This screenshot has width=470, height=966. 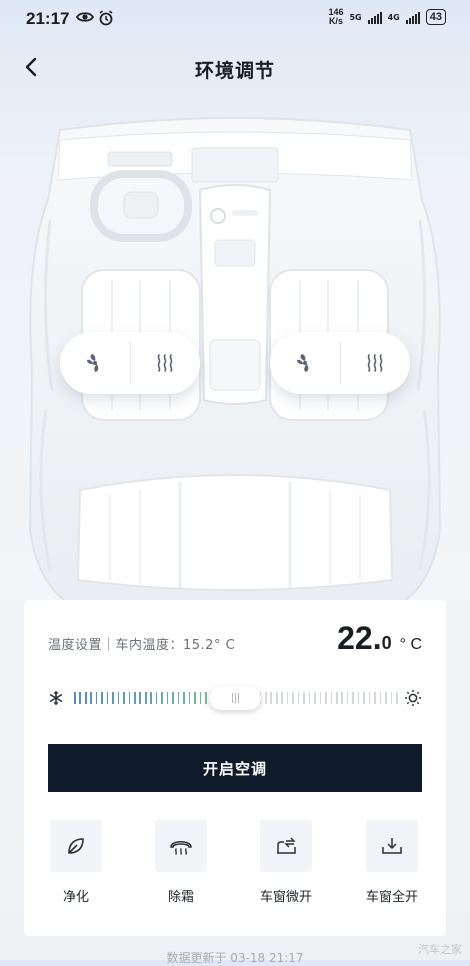 I want to click on sun-icon, so click(x=413, y=698).